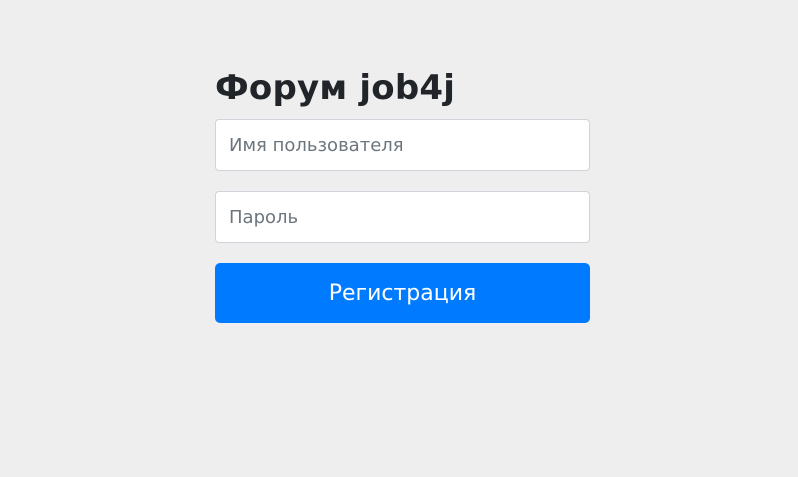 The image size is (798, 477). I want to click on password-input, so click(402, 217).